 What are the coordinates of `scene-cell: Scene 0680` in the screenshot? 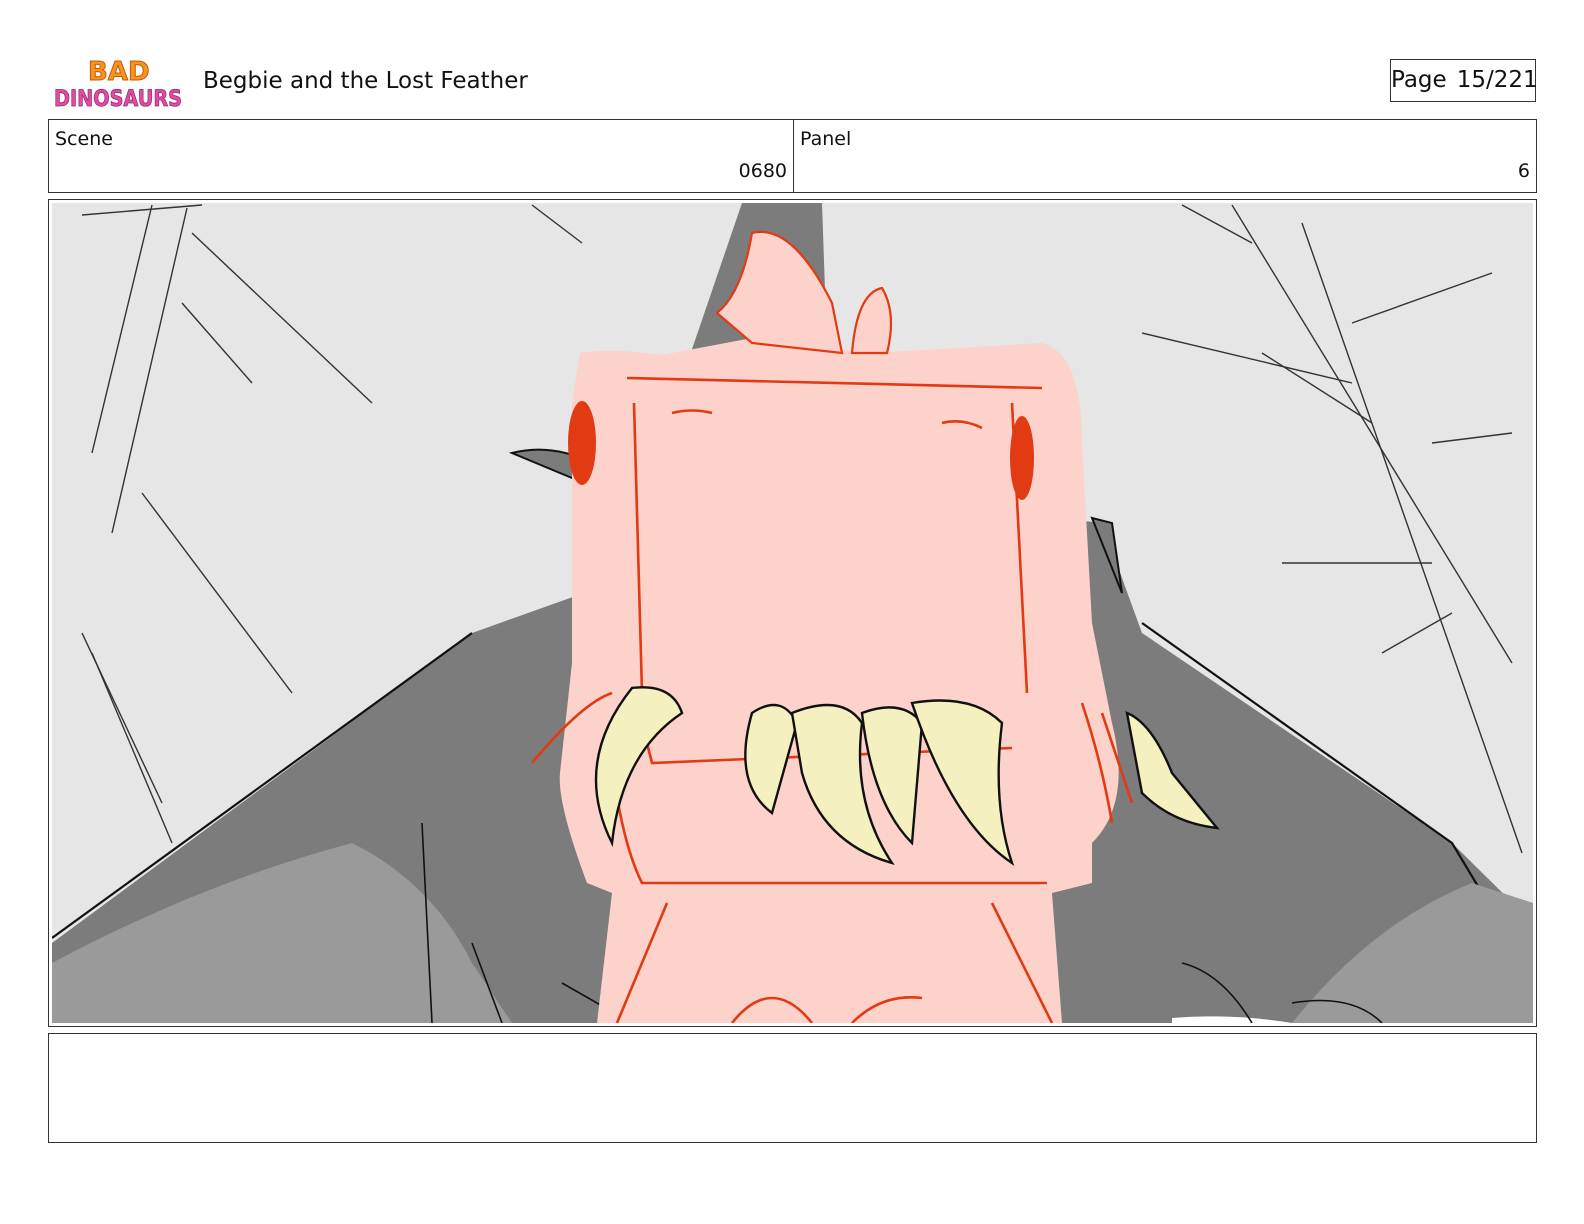 It's located at (421, 156).